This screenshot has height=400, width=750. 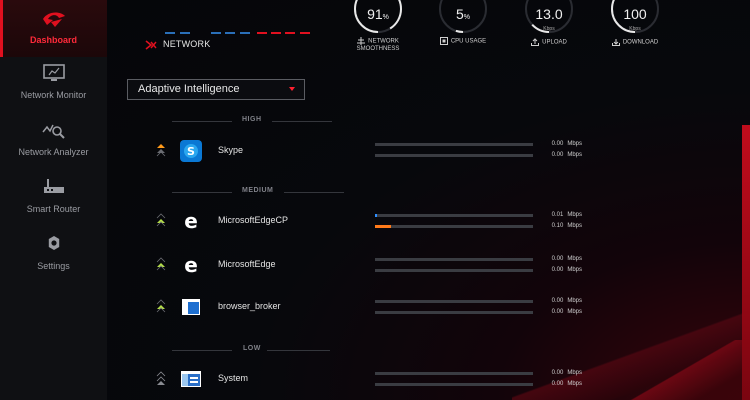 I want to click on sidebar-item-label: Smart Router, so click(x=53, y=209).